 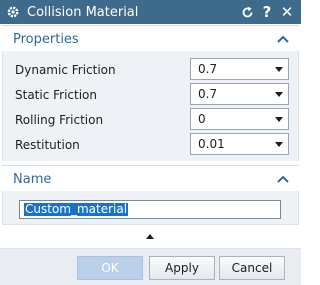 What do you see at coordinates (202, 119) in the screenshot?
I see `rolling-friction-value: 0` at bounding box center [202, 119].